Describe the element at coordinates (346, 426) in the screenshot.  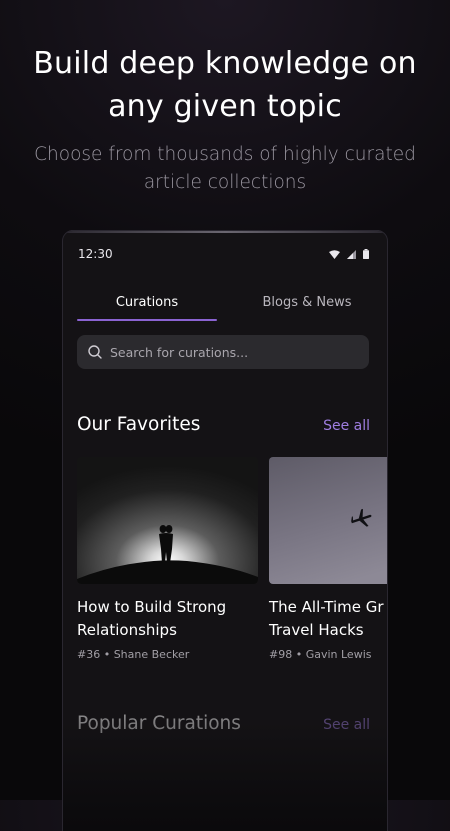
I see `favorites-see-all-link: See all` at that location.